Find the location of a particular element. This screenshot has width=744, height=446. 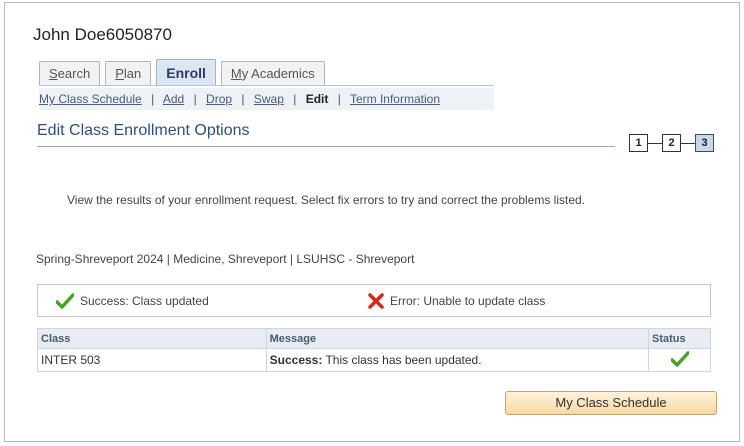

column-header-status: Status is located at coordinates (679, 338).